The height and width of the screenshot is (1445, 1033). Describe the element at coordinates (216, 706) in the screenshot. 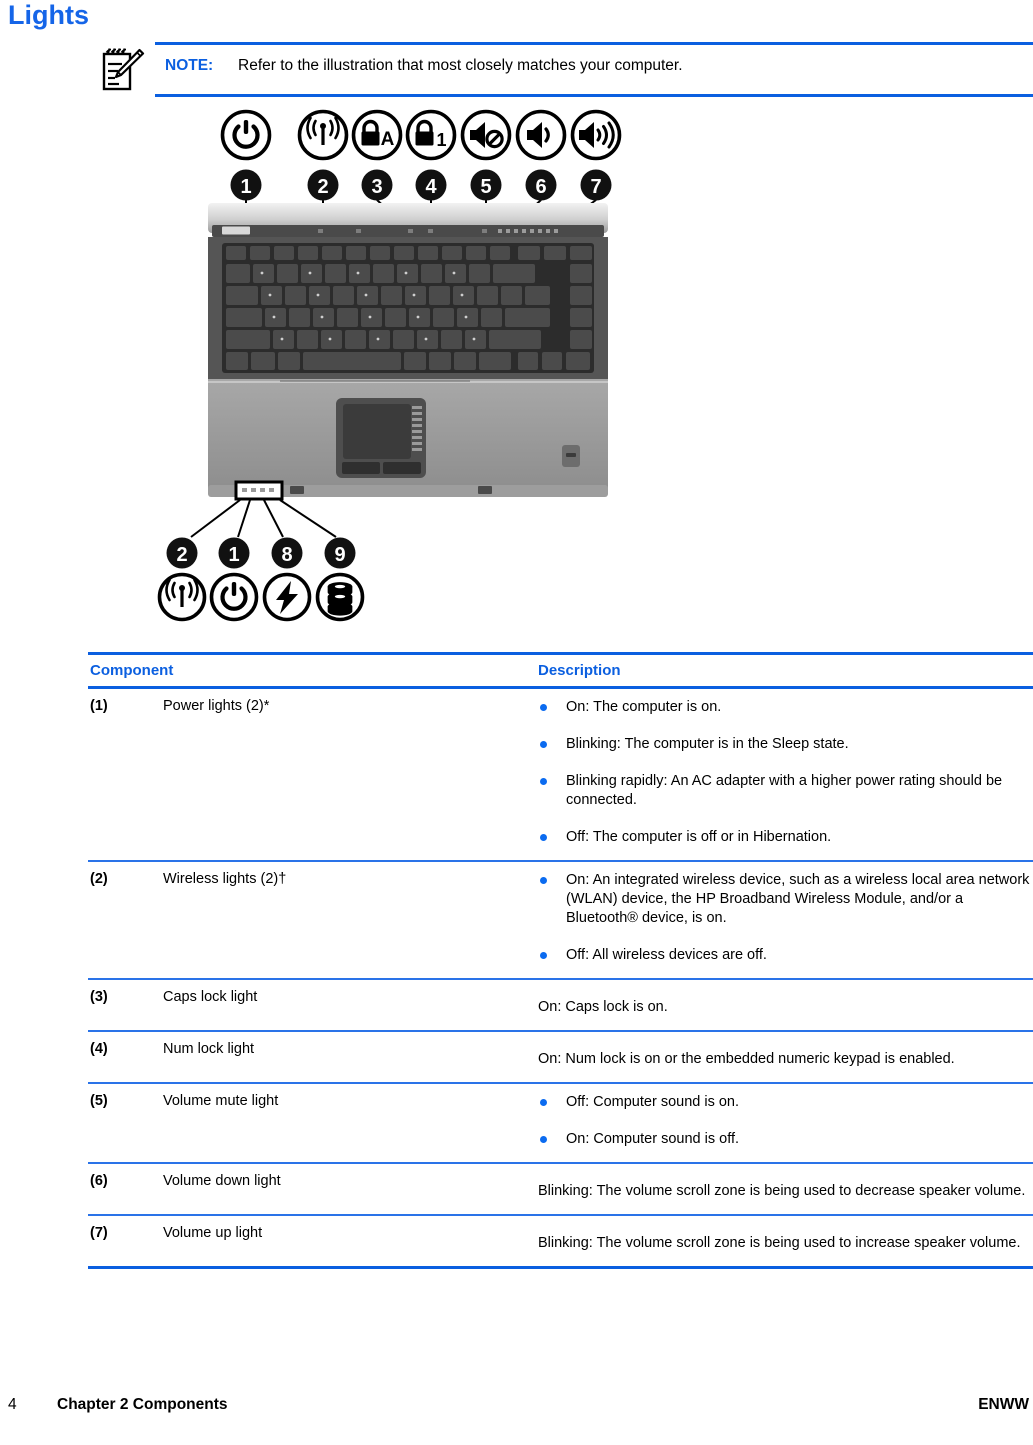

I see `row-component-name: Power lights (2)*` at that location.